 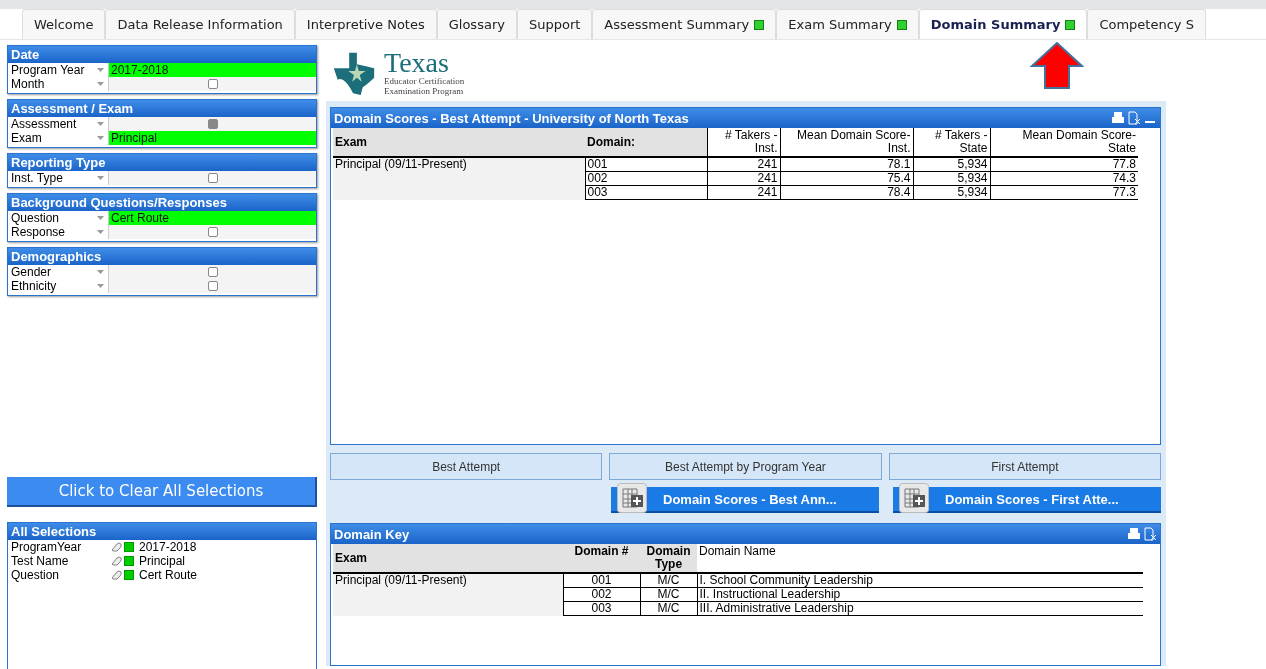 I want to click on selection-field: ProgramYear, so click(x=59, y=547).